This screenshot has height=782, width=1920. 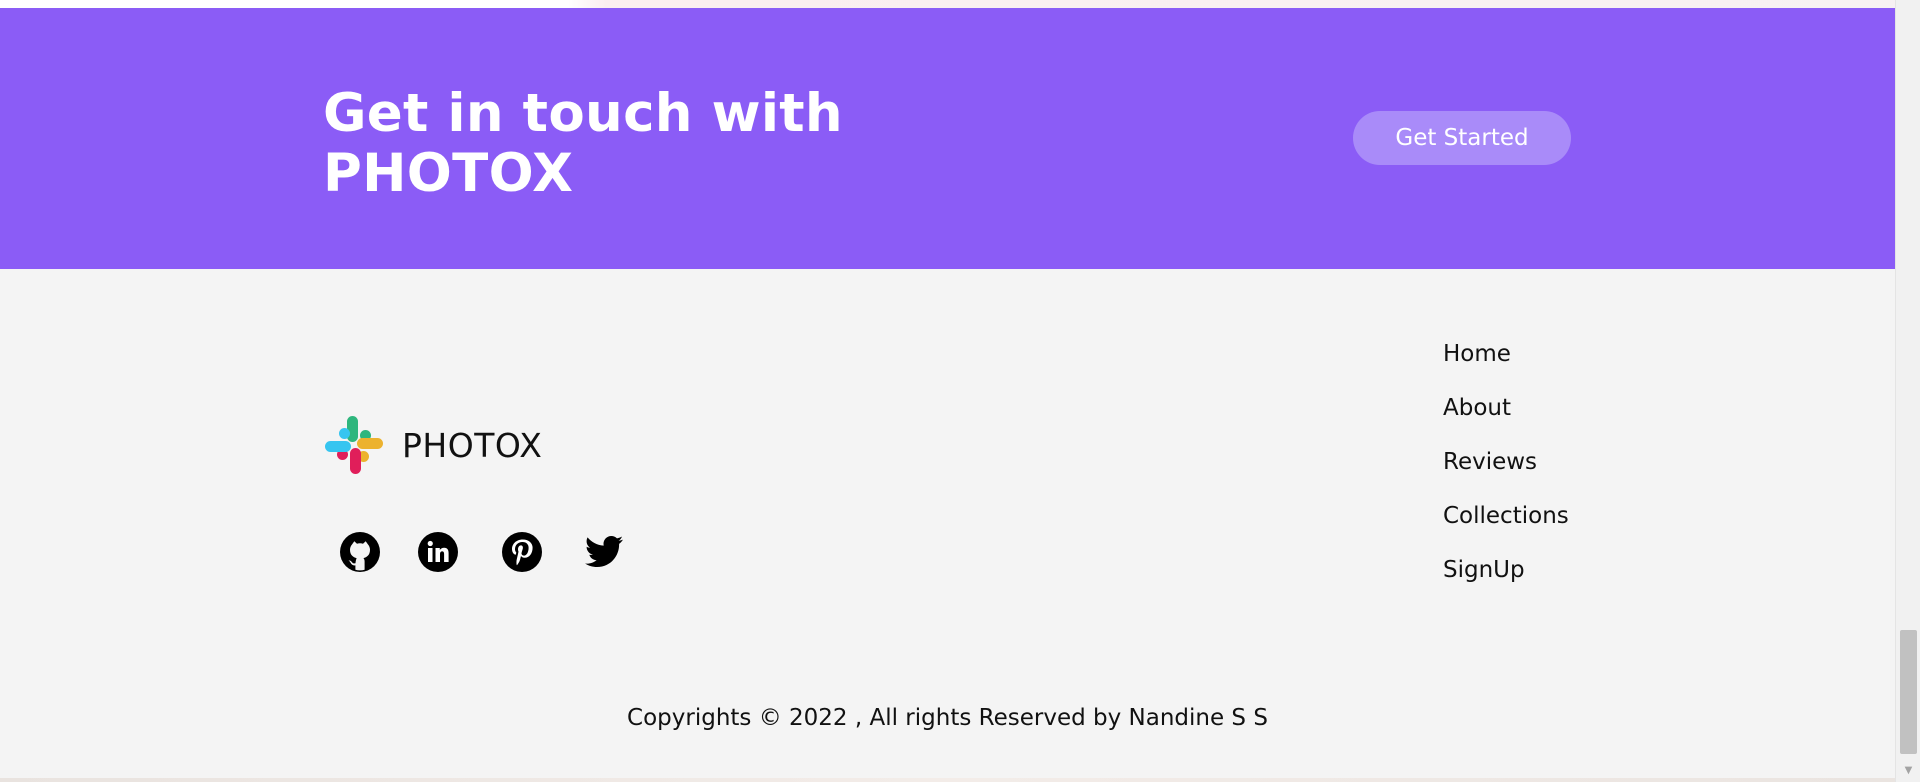 What do you see at coordinates (1506, 420) in the screenshot?
I see `nav-item-about: About` at bounding box center [1506, 420].